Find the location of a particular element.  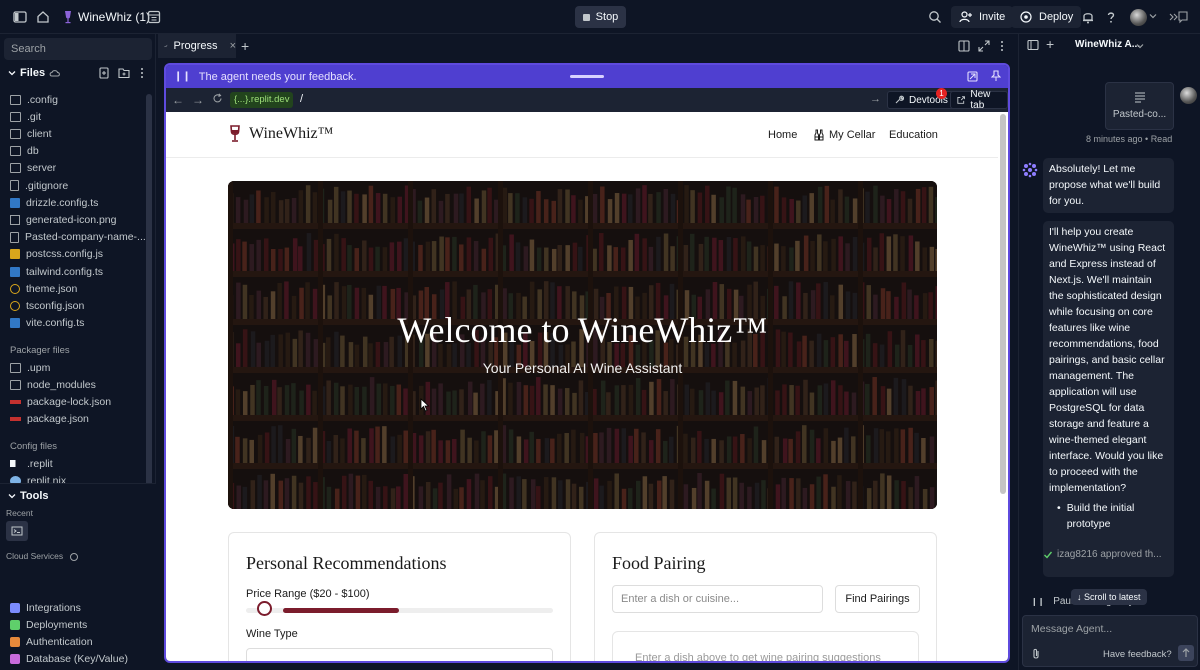

invite-button: Invite is located at coordinates (982, 17).